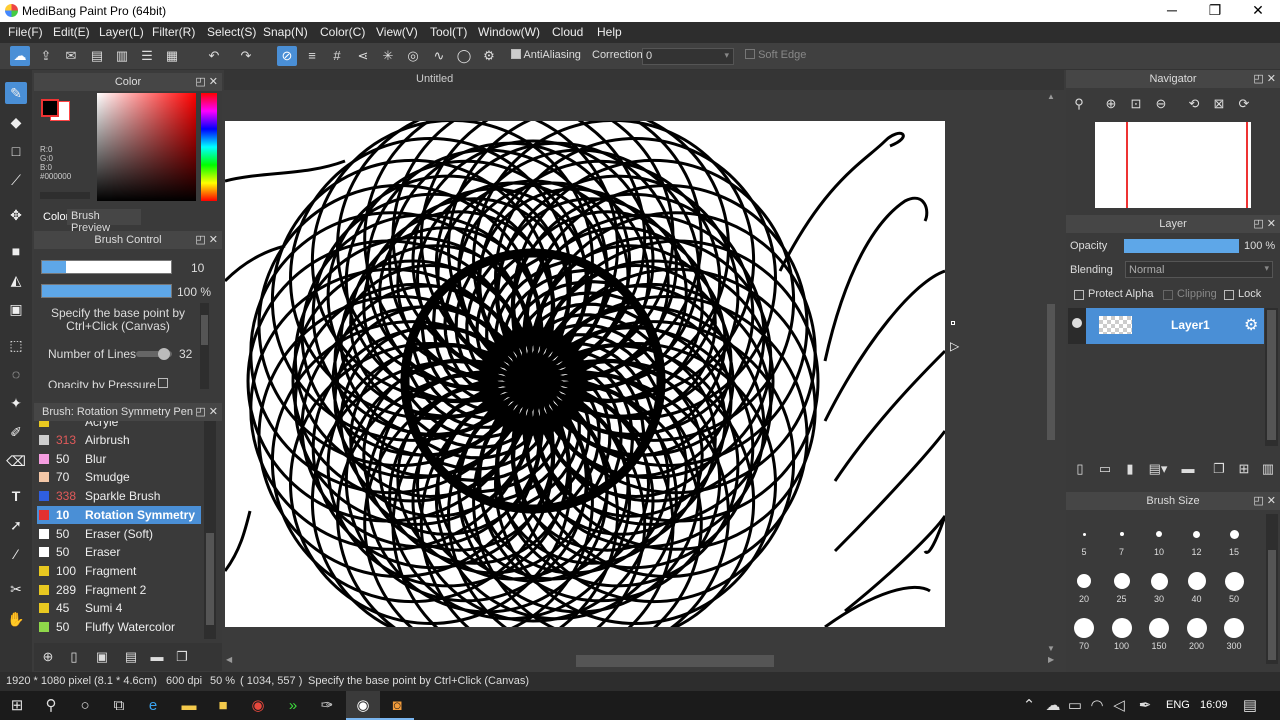 This screenshot has width=1280, height=720. I want to click on bucket-tool-icon: ◭, so click(16, 280).